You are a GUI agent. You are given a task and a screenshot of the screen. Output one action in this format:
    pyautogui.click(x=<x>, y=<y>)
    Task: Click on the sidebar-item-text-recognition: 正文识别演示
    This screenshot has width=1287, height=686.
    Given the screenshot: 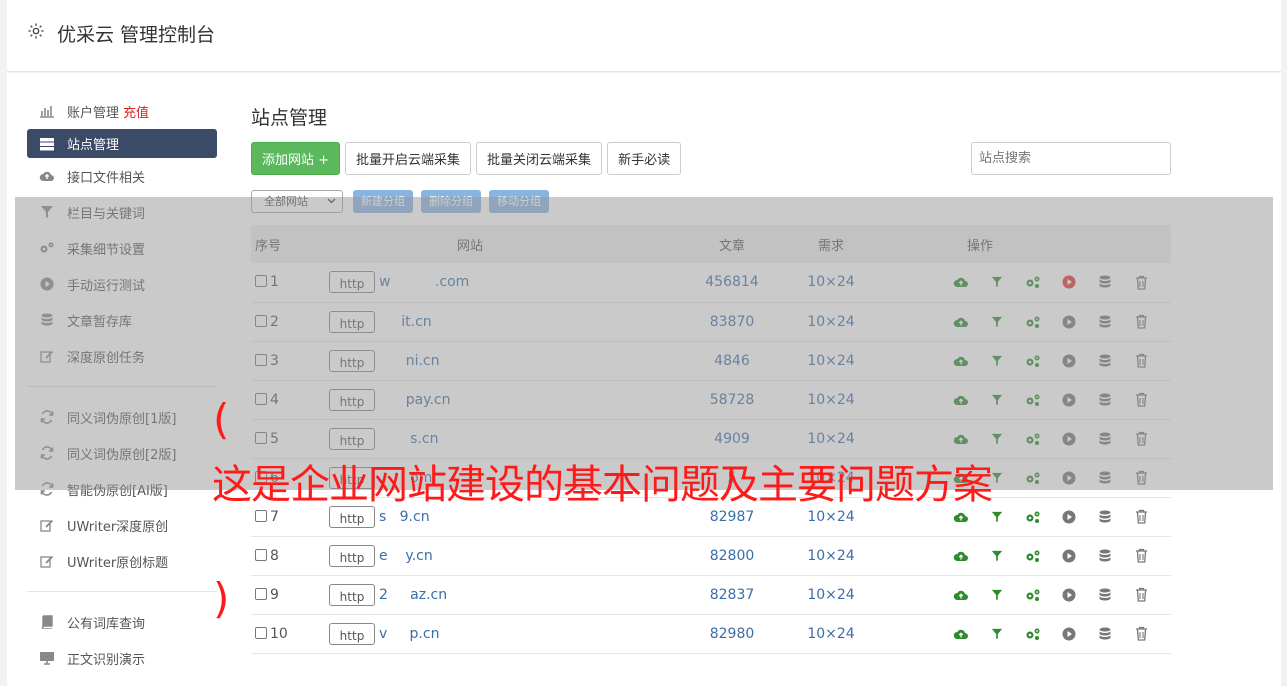 What is the action you would take?
    pyautogui.click(x=122, y=658)
    